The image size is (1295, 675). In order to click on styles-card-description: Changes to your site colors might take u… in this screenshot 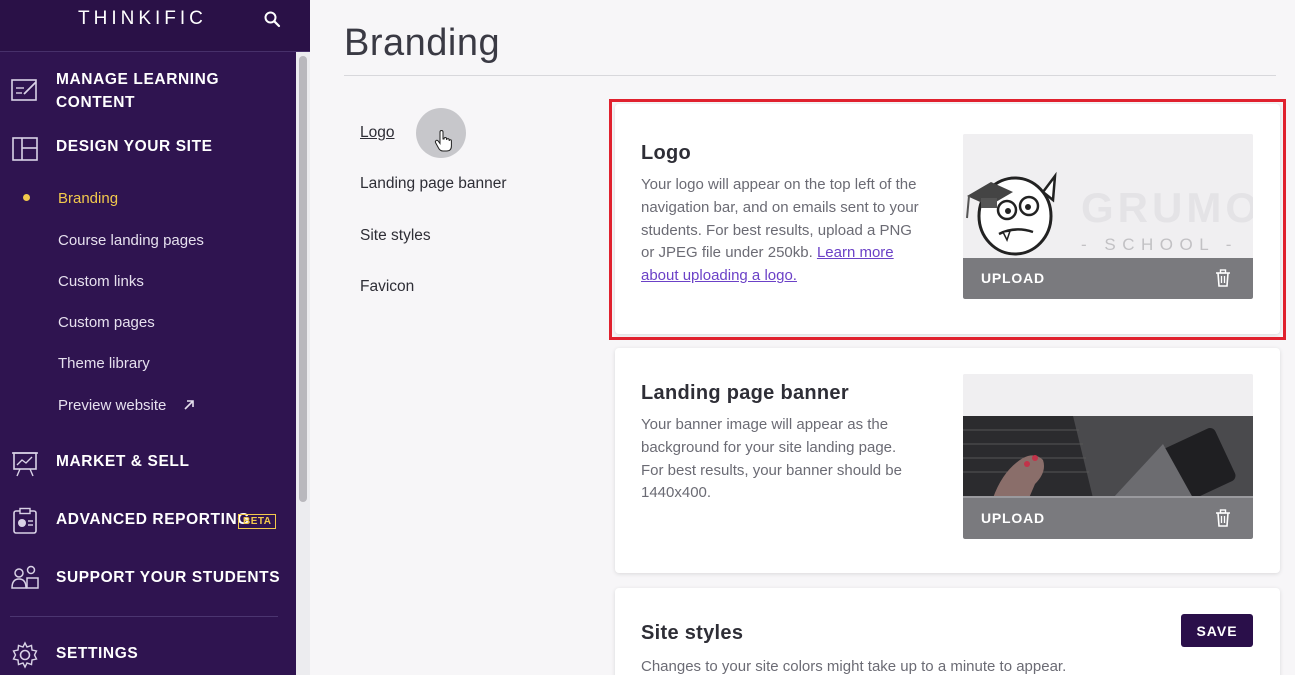, I will do `click(854, 666)`.